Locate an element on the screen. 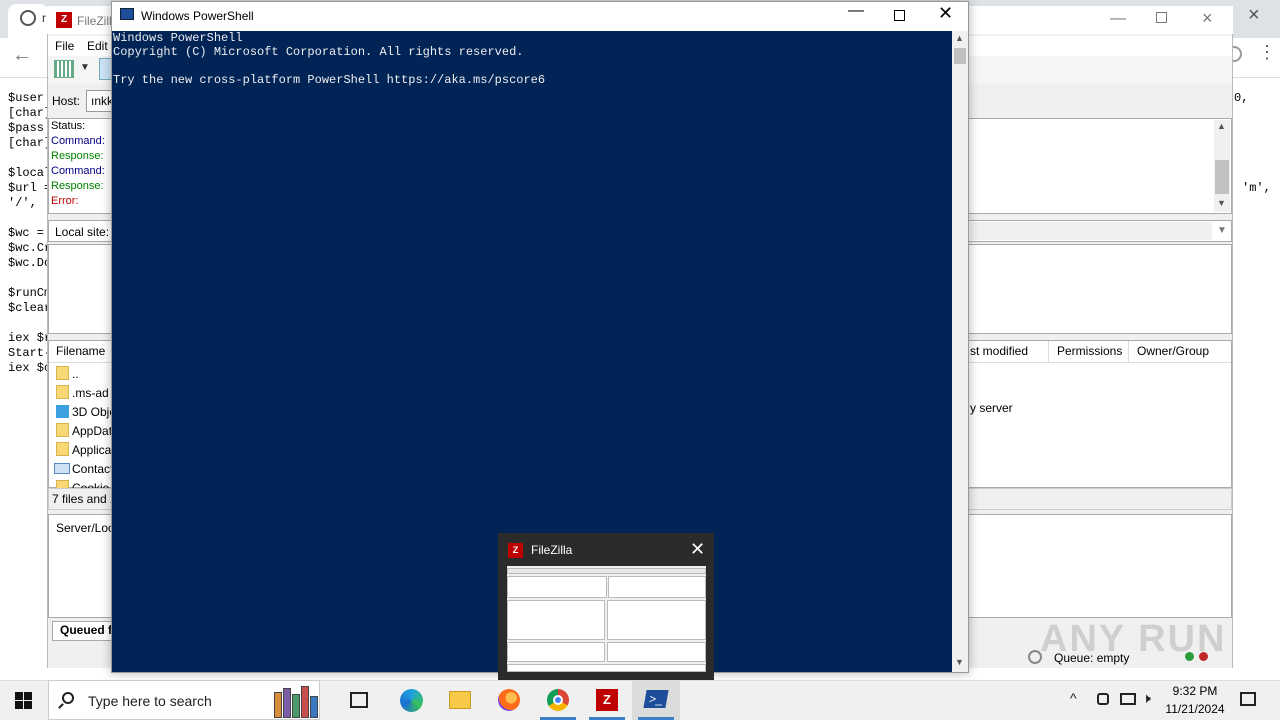  browser-menu-icon: ⋮ is located at coordinates (1267, 52).